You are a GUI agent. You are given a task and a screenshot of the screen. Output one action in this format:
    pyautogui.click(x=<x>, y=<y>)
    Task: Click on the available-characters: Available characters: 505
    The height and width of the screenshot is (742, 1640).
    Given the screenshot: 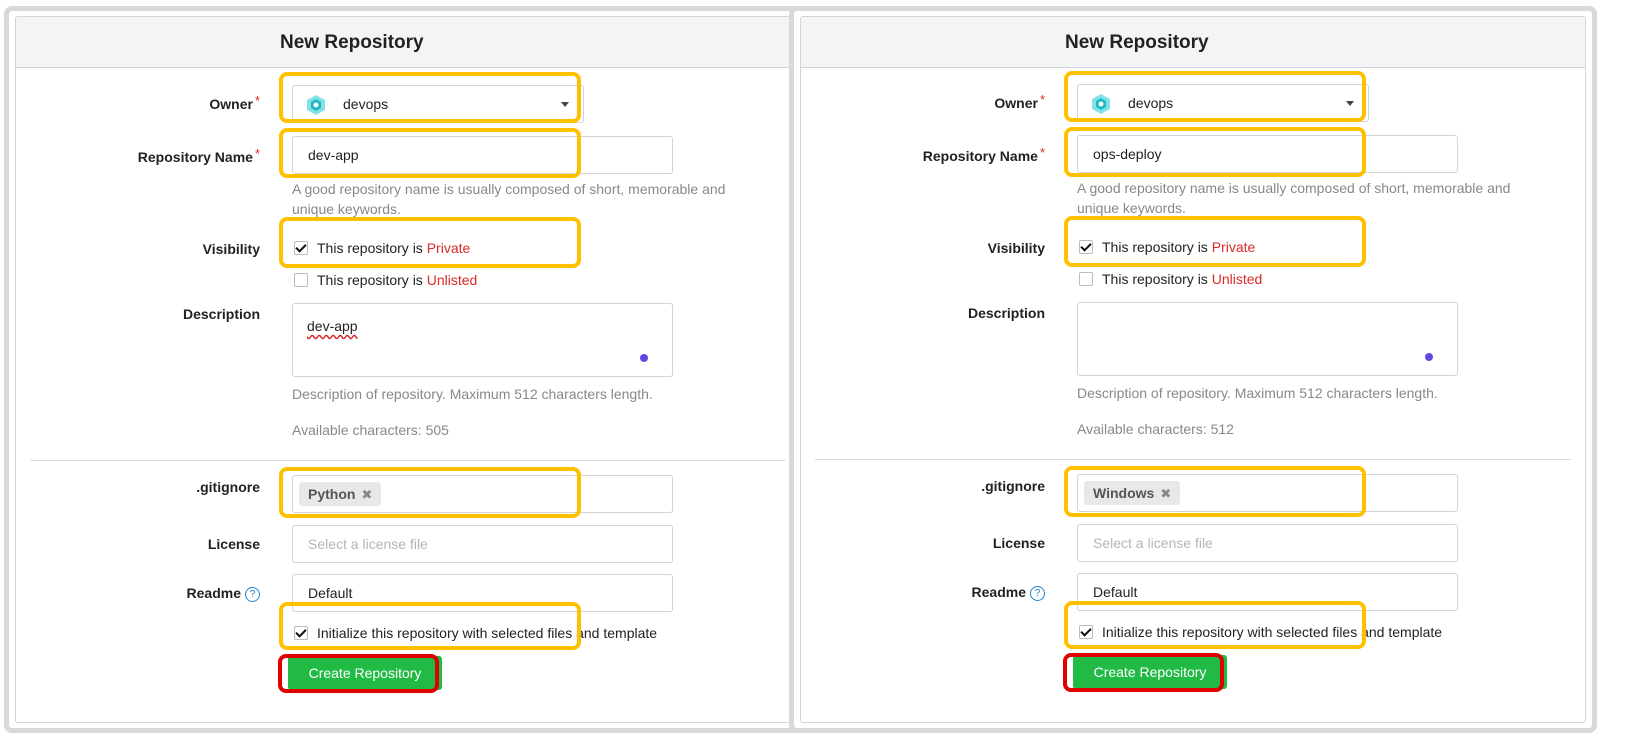 What is the action you would take?
    pyautogui.click(x=370, y=430)
    